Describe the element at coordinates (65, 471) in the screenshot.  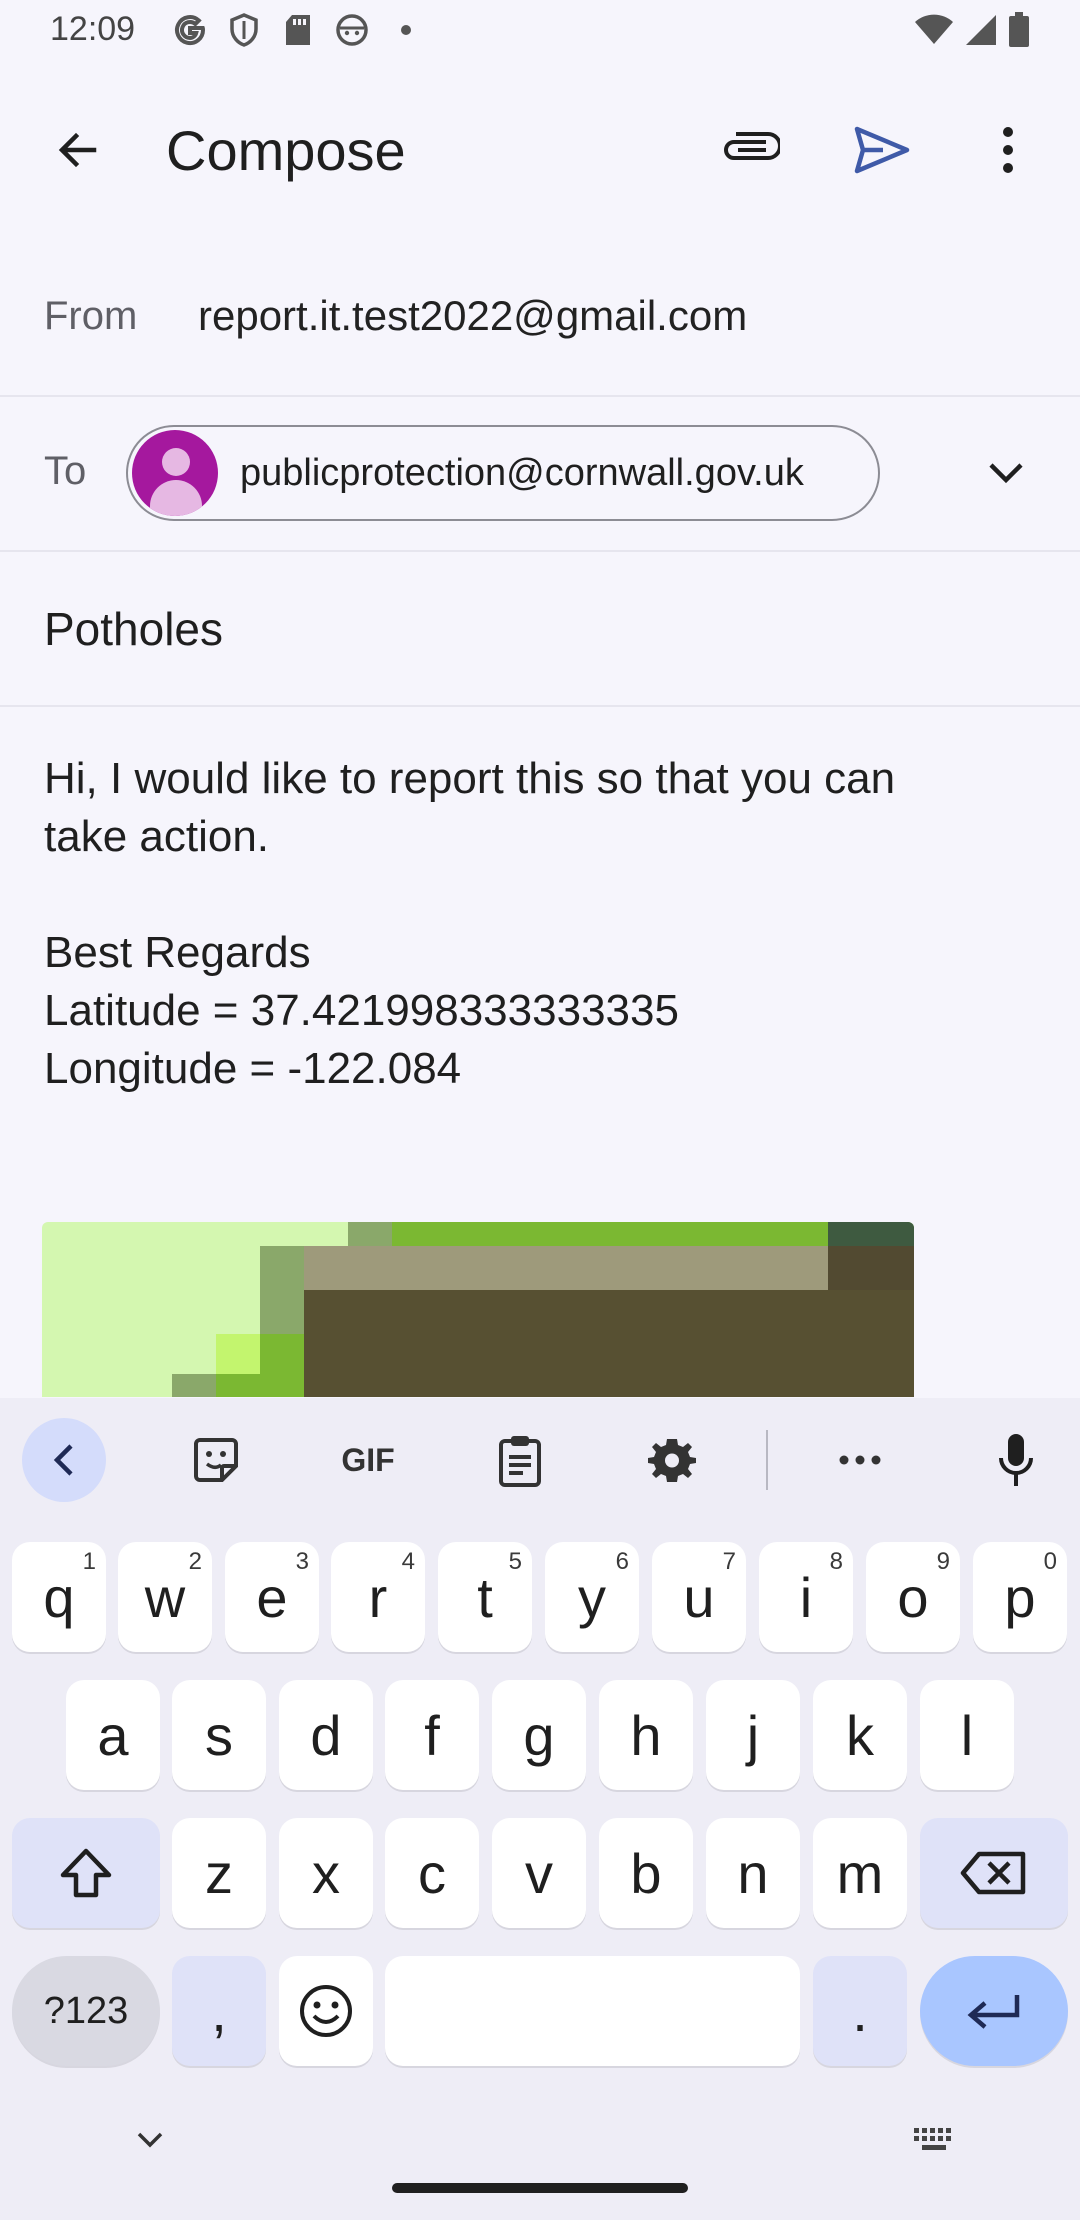
I see `to-label: To` at that location.